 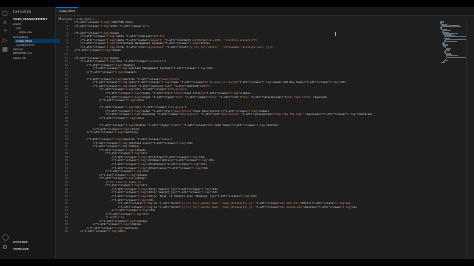 I want to click on line-number: 41, so click(x=66, y=164).